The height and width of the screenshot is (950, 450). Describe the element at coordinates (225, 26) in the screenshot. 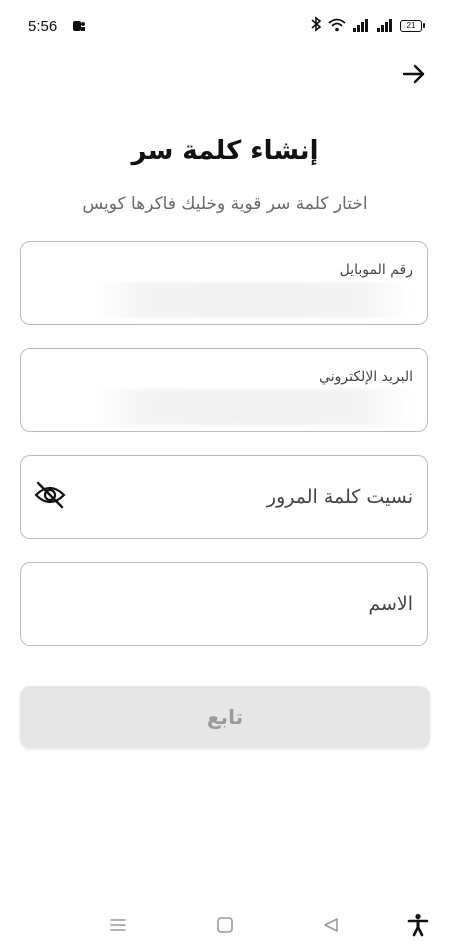

I see `status-bar: 5:56 21` at that location.